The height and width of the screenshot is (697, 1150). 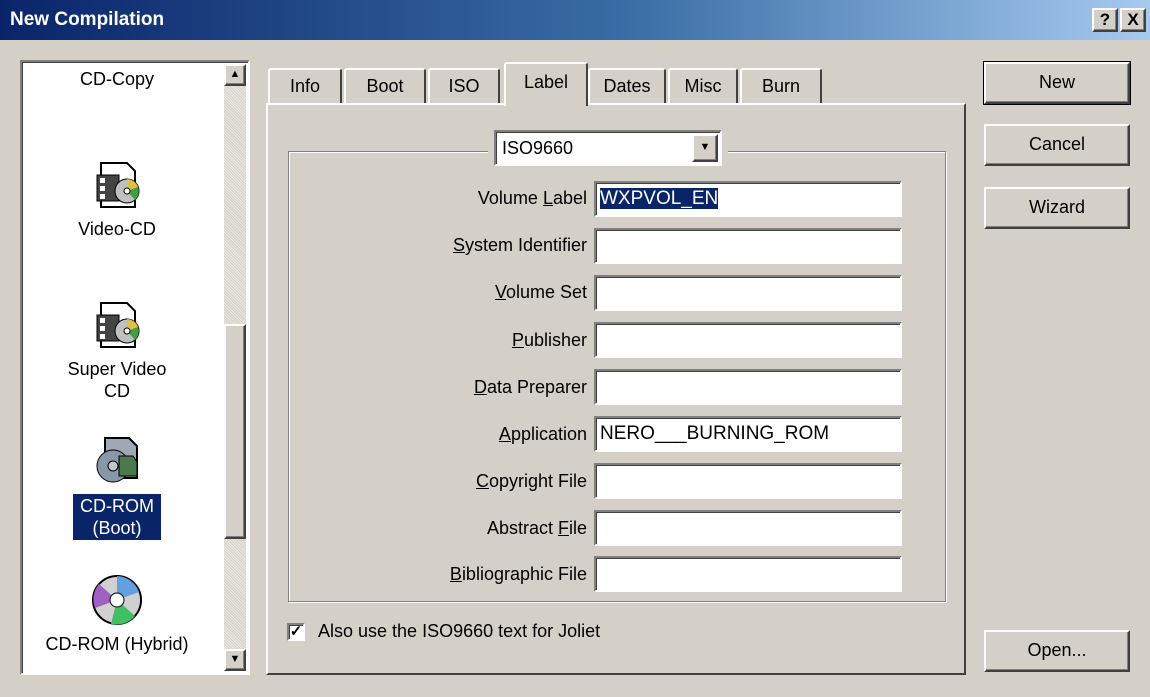 I want to click on checkmark-icon: ✓, so click(x=296, y=631).